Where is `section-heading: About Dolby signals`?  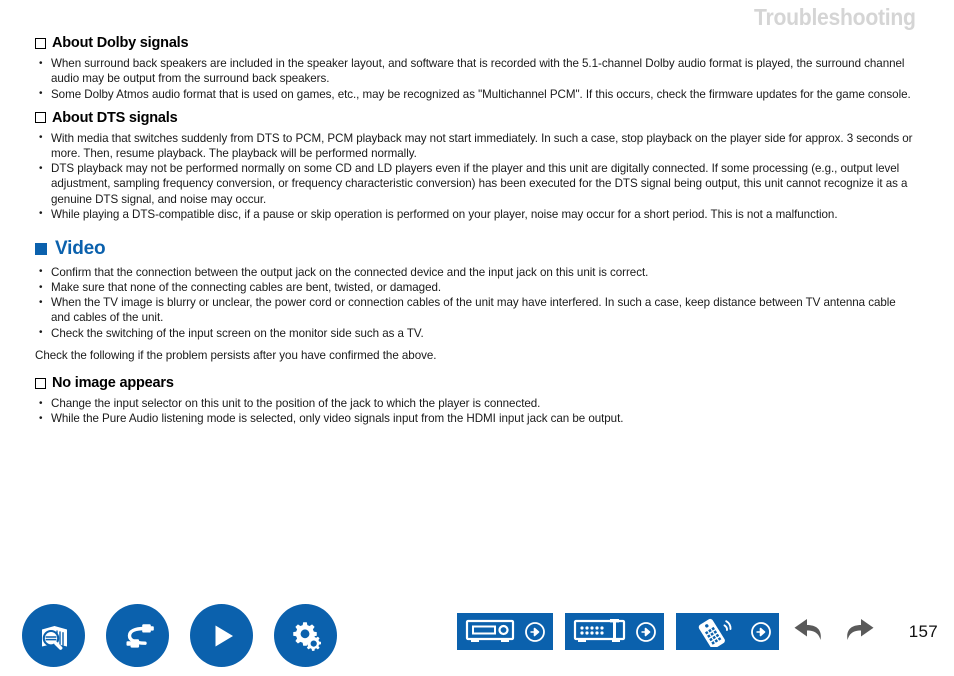 section-heading: About Dolby signals is located at coordinates (475, 43).